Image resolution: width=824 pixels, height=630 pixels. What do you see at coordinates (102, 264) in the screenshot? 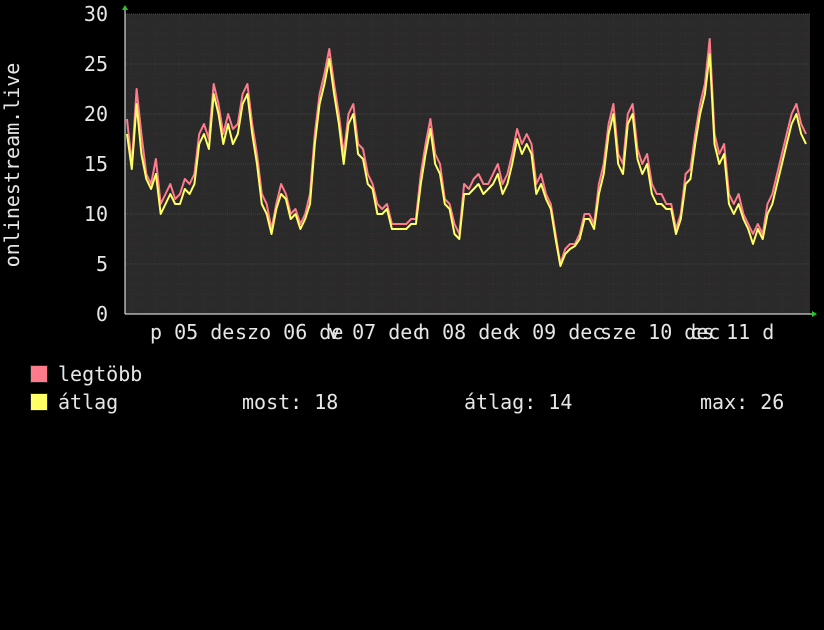
I see `y-tick-label: 5` at bounding box center [102, 264].